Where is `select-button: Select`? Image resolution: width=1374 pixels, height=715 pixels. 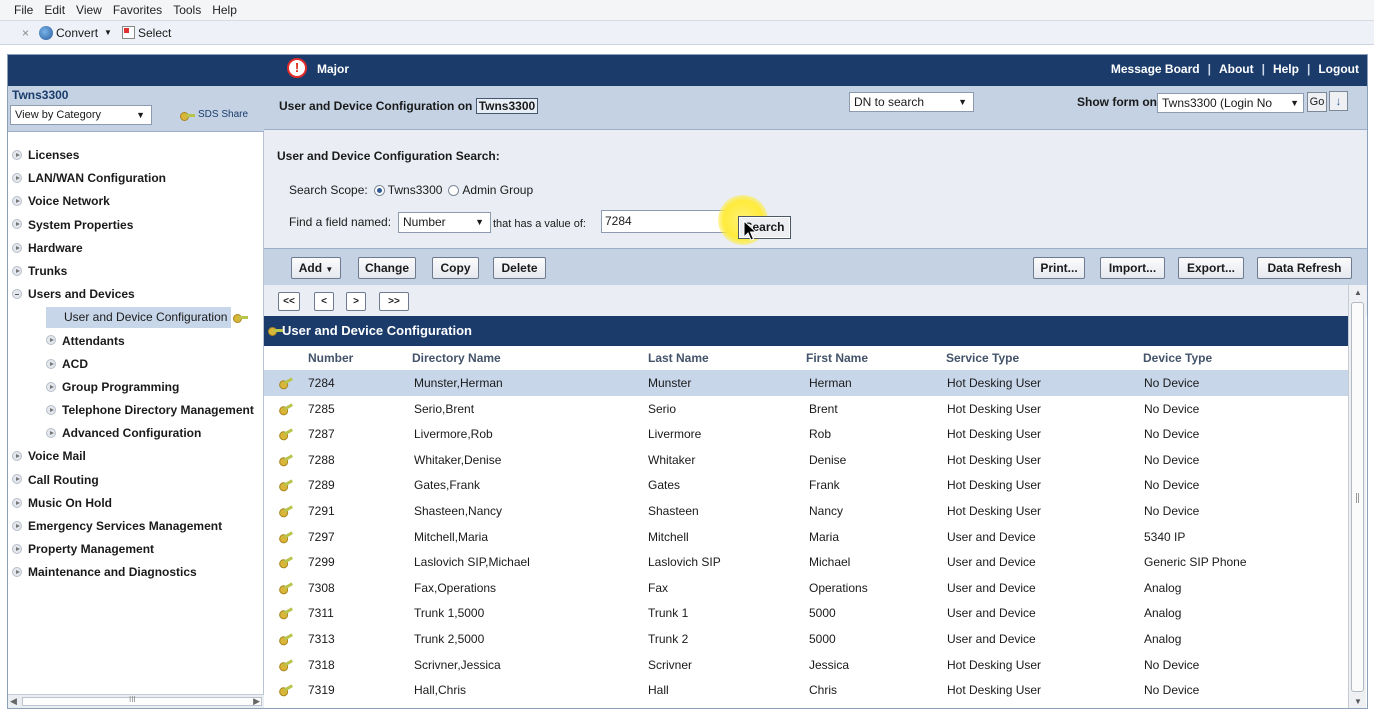 select-button: Select is located at coordinates (146, 33).